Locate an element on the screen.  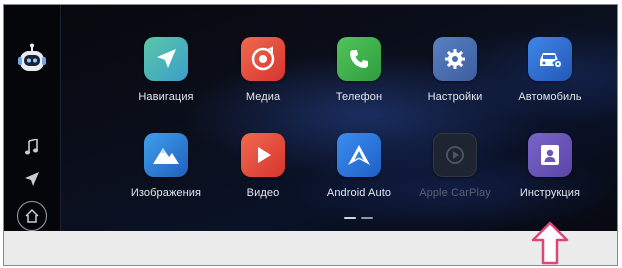
app-label: Телефон is located at coordinates (359, 97).